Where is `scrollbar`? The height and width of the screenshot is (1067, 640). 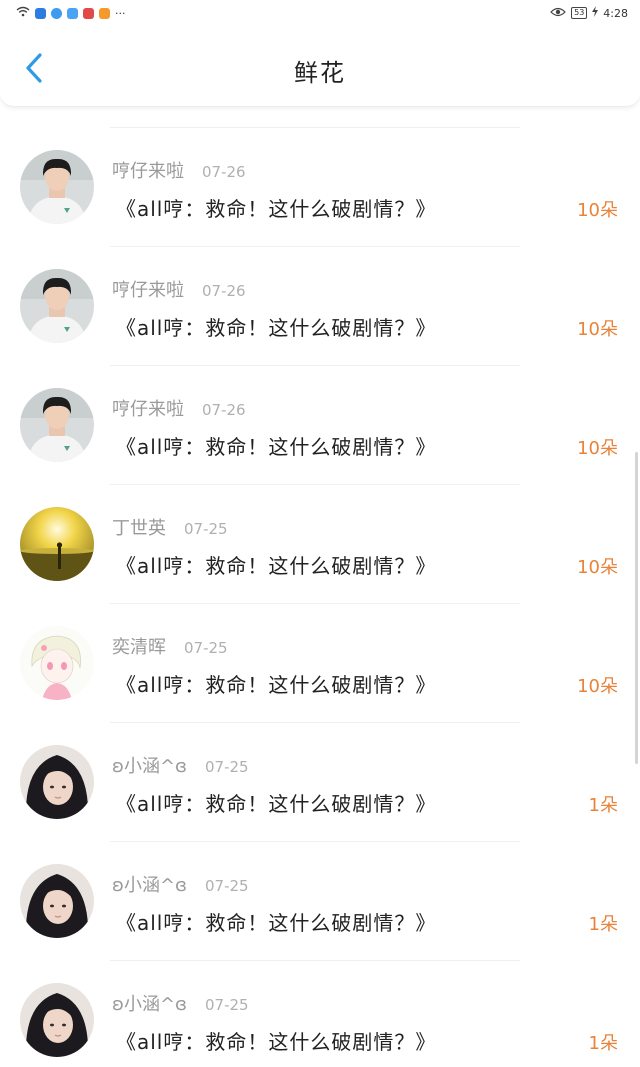
scrollbar is located at coordinates (636, 608).